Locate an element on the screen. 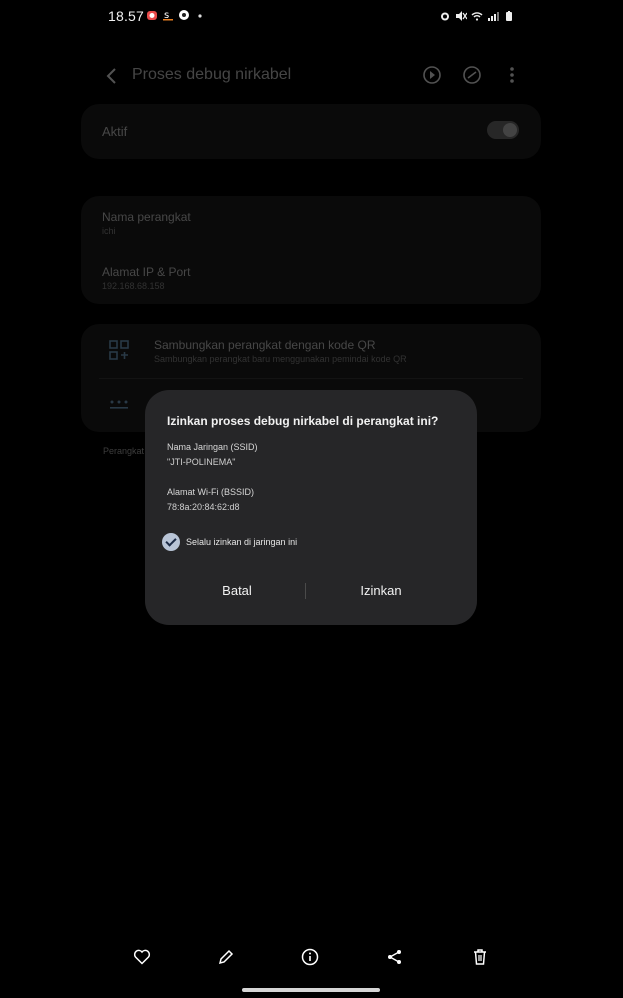  always-allow-label: Selalu izinkan di jaringan ini is located at coordinates (242, 542).